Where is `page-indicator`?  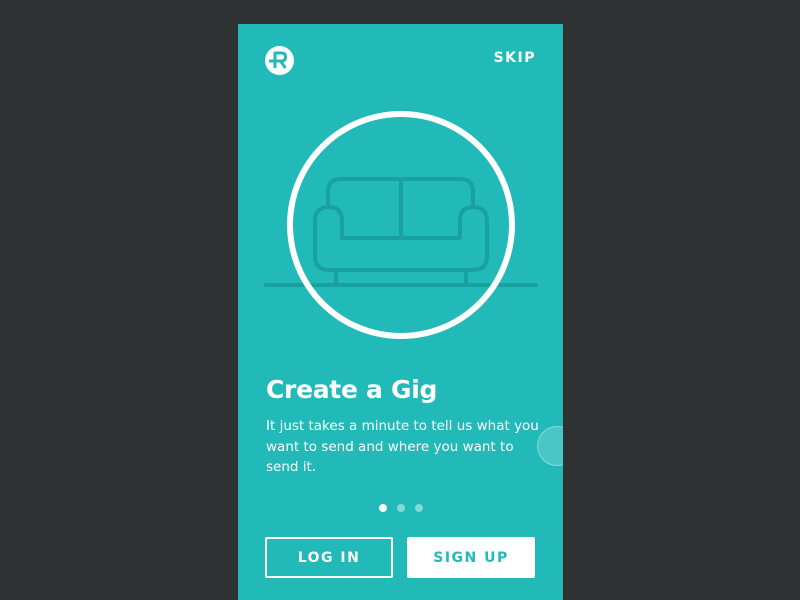 page-indicator is located at coordinates (401, 508).